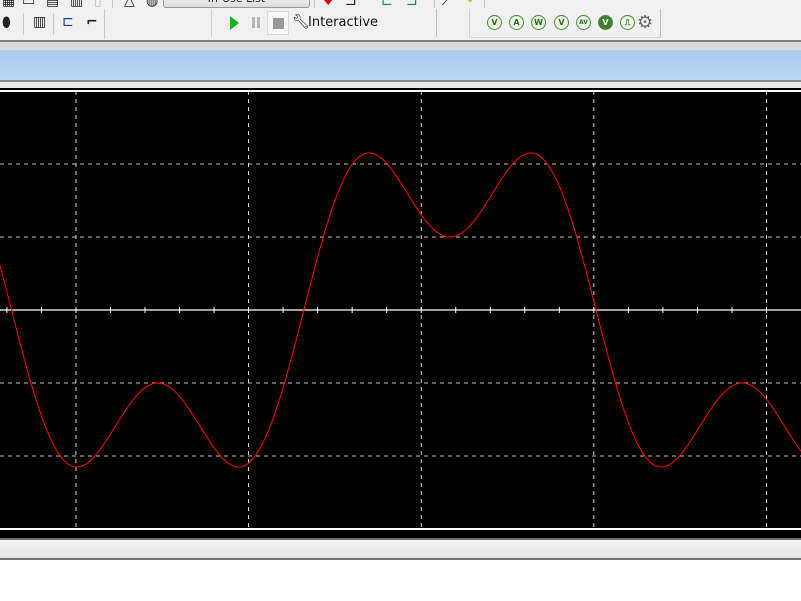  What do you see at coordinates (627, 22) in the screenshot?
I see `digital-probe-icon: ⎍` at bounding box center [627, 22].